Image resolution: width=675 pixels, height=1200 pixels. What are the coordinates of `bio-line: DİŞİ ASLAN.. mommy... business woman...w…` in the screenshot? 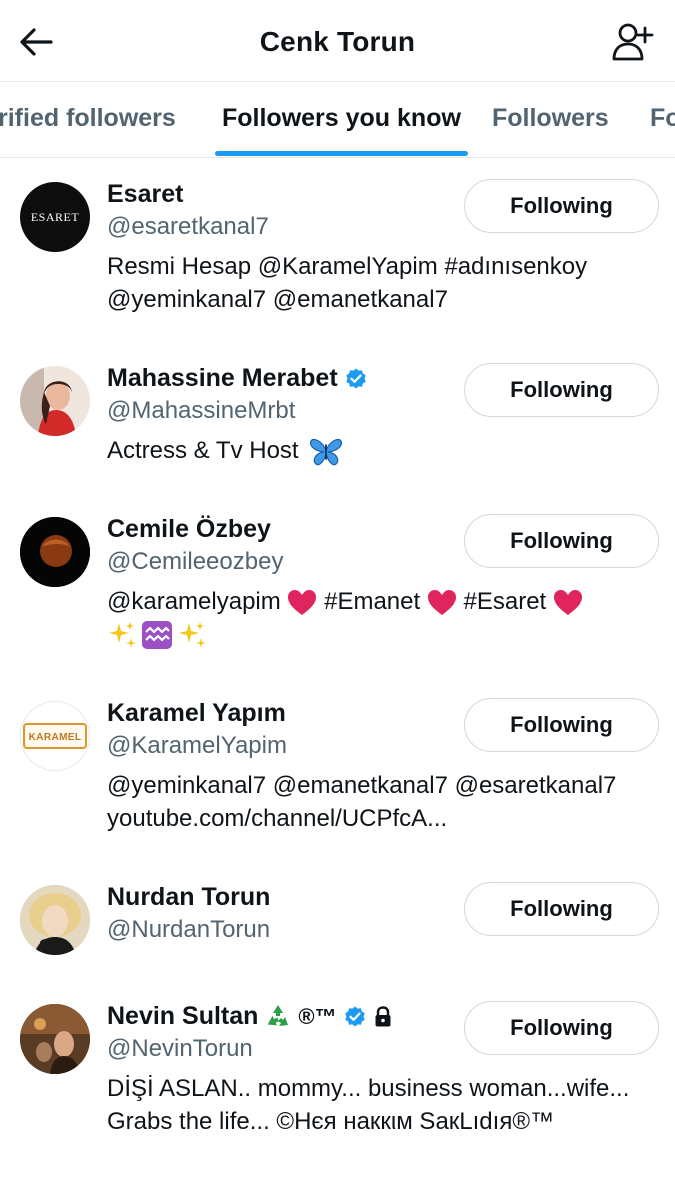 It's located at (368, 1088).